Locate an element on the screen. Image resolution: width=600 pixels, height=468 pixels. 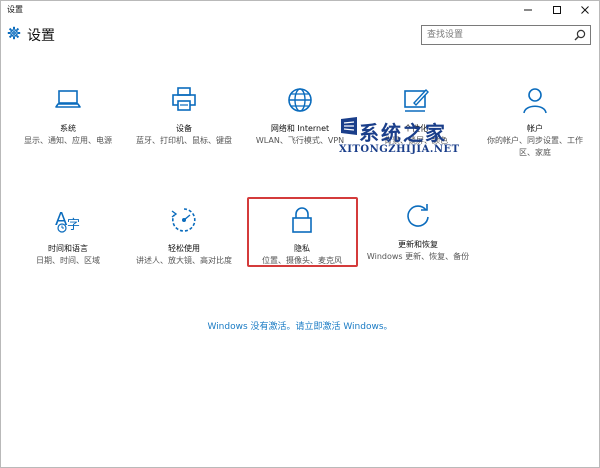
activation-link: Windows 没有激活。请立即激活 Windows。 is located at coordinates (299, 327).